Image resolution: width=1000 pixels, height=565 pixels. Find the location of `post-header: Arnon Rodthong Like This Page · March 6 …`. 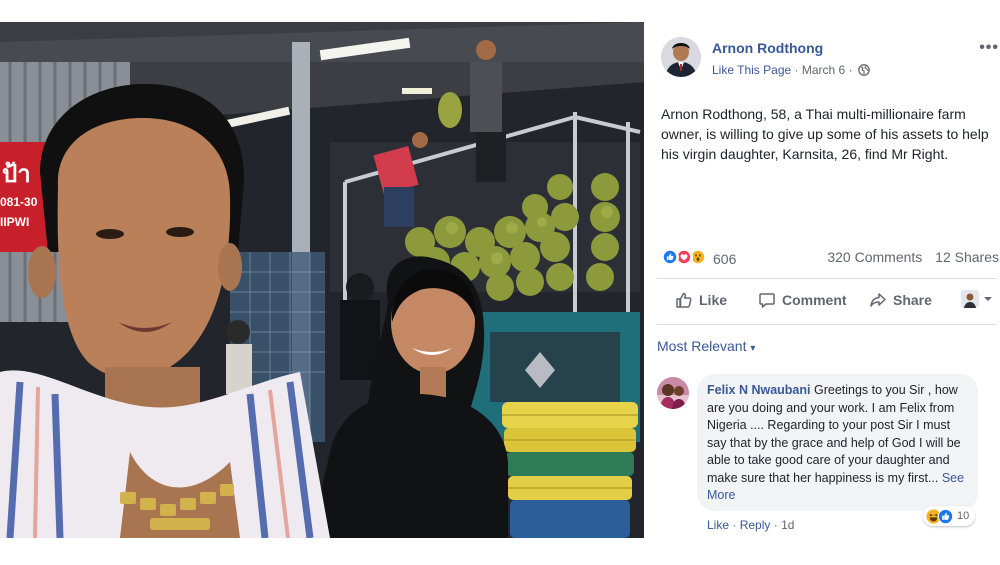

post-header: Arnon Rodthong Like This Page · March 6 … is located at coordinates (829, 62).